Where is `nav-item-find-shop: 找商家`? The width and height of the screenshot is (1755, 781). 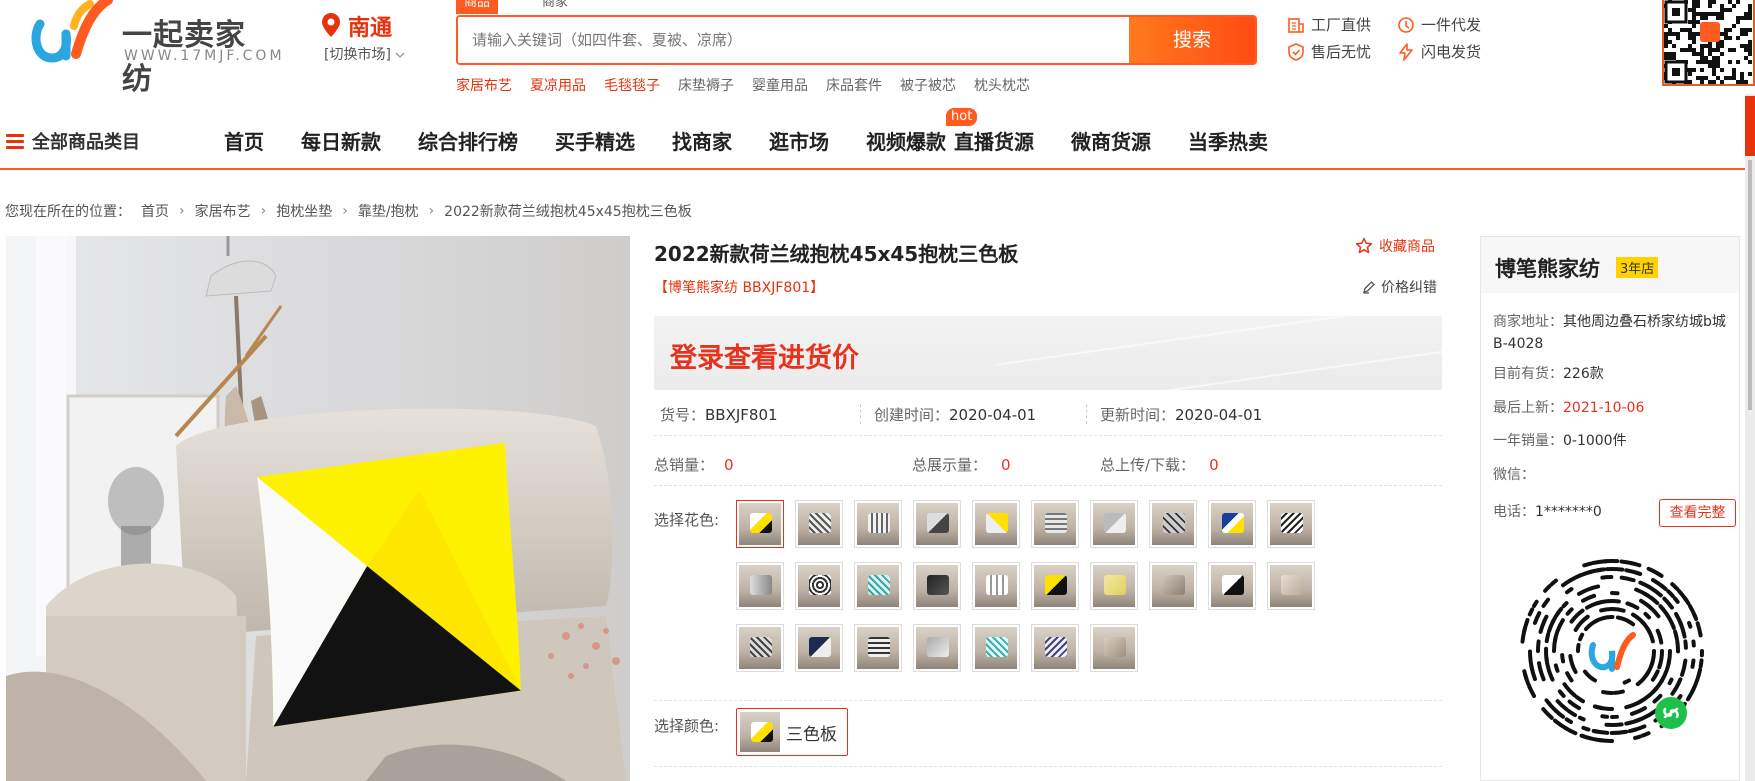 nav-item-find-shop: 找商家 is located at coordinates (702, 140).